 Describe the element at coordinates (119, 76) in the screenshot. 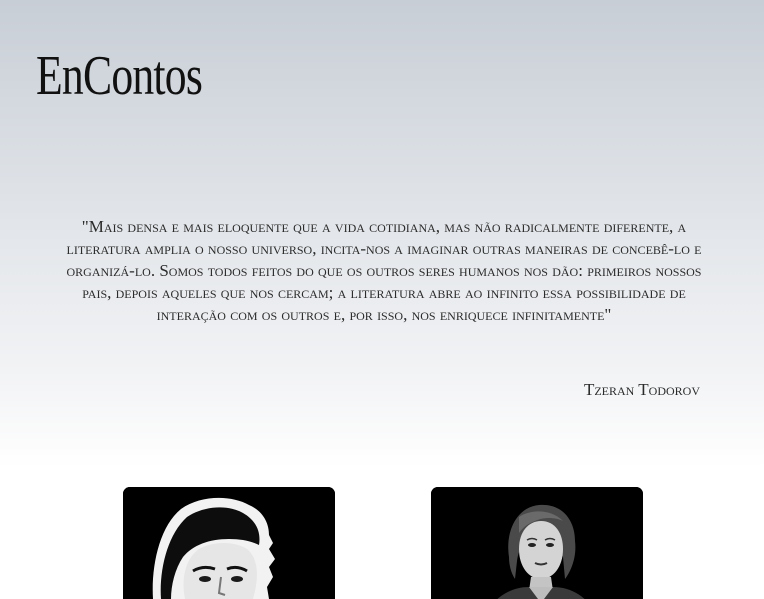

I see `site-logo: EnContos` at that location.